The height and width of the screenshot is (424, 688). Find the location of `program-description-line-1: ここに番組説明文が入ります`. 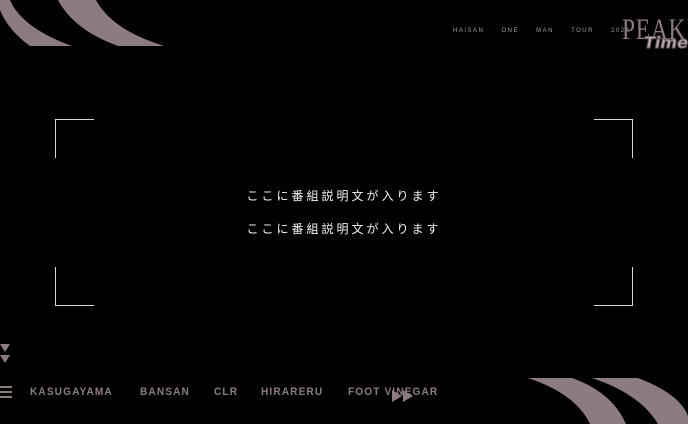

program-description-line-1: ここに番組説明文が入ります is located at coordinates (344, 196).